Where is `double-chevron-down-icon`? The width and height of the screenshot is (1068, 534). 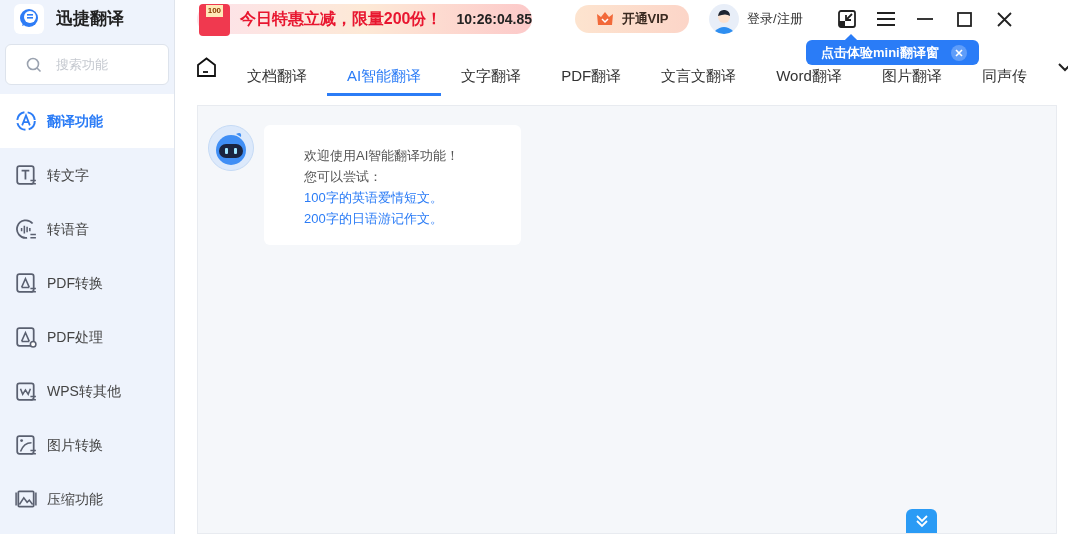 double-chevron-down-icon is located at coordinates (921, 521).